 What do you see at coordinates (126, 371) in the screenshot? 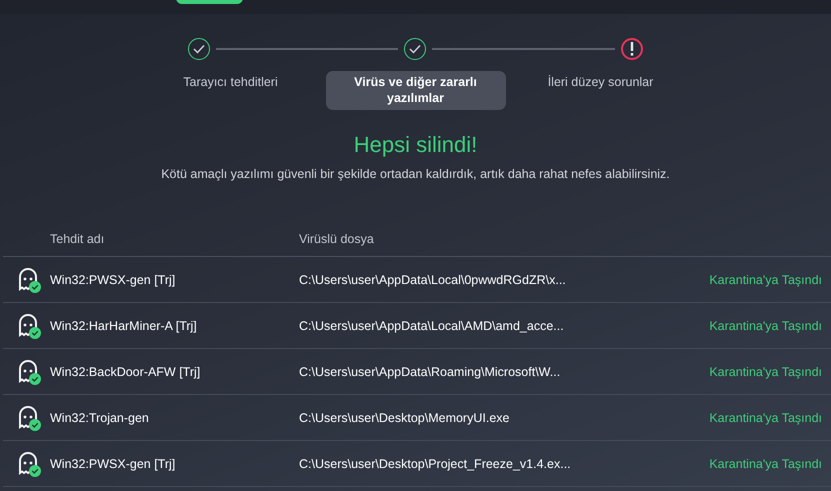
I see `threat-name: Win32:BackDoor-AFW [Trj]` at bounding box center [126, 371].